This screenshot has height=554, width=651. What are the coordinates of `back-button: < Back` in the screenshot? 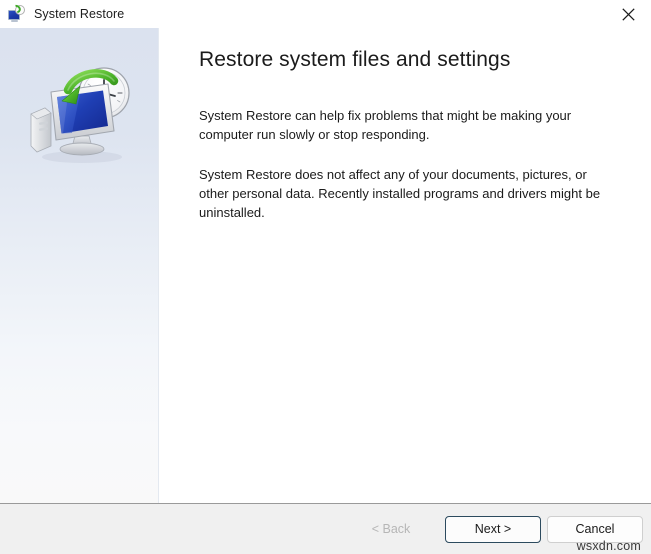 It's located at (391, 529).